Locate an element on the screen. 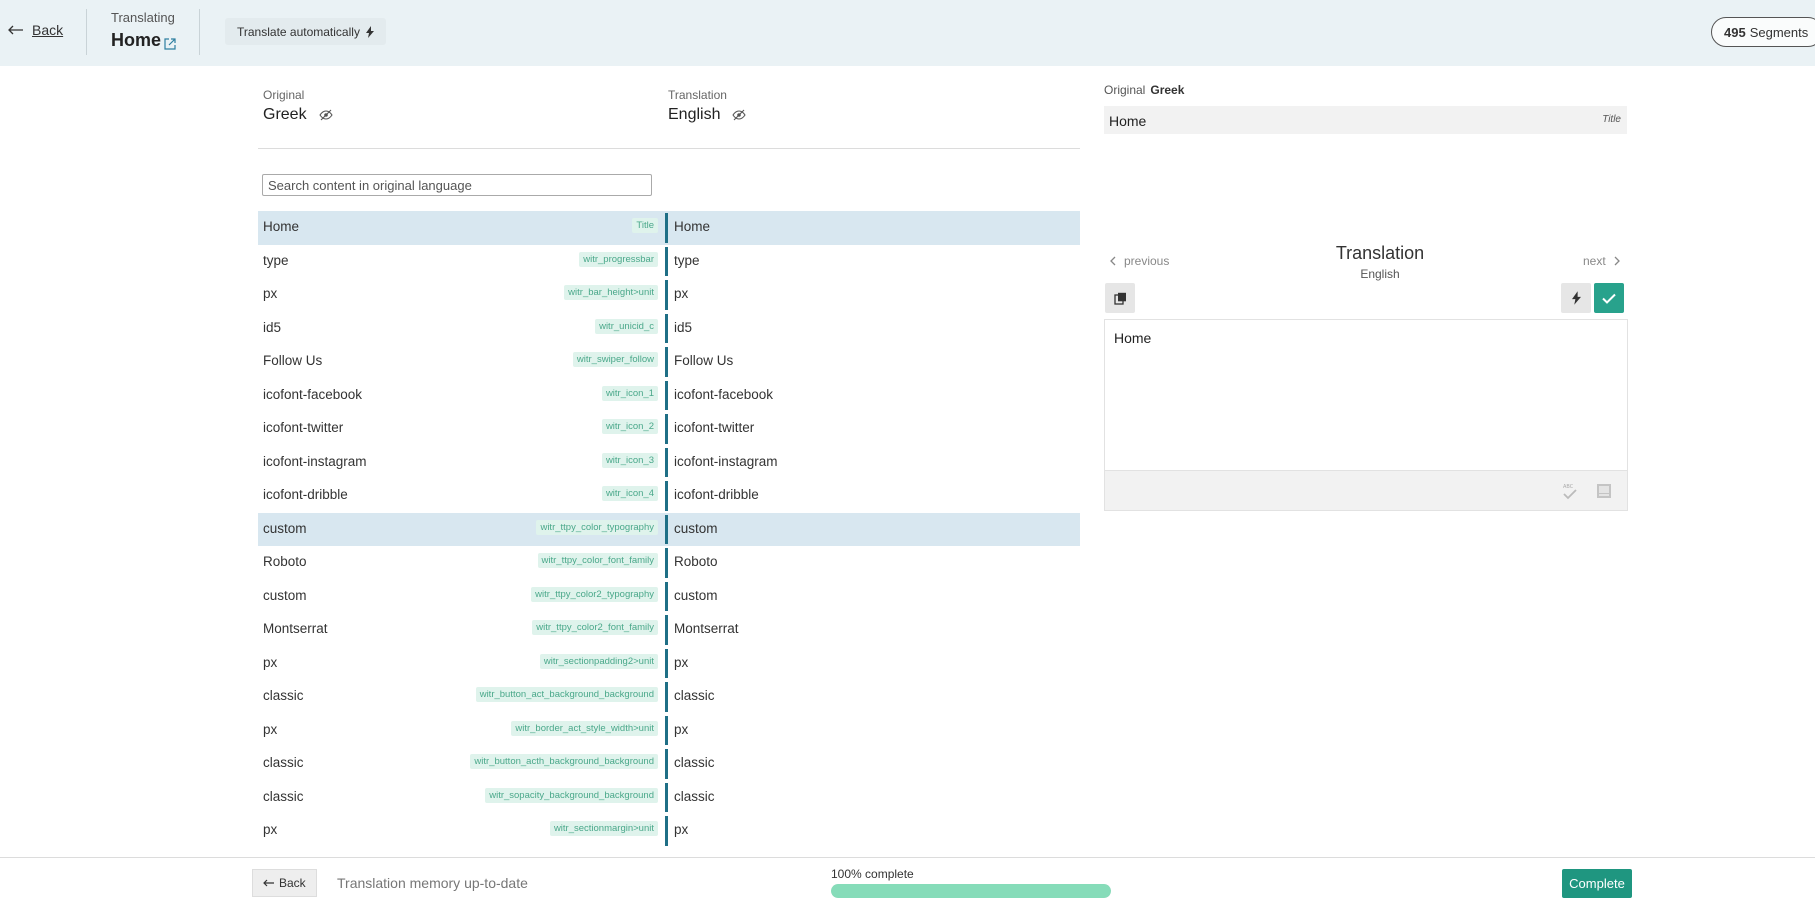  segment-original: Home Title is located at coordinates (461, 228).